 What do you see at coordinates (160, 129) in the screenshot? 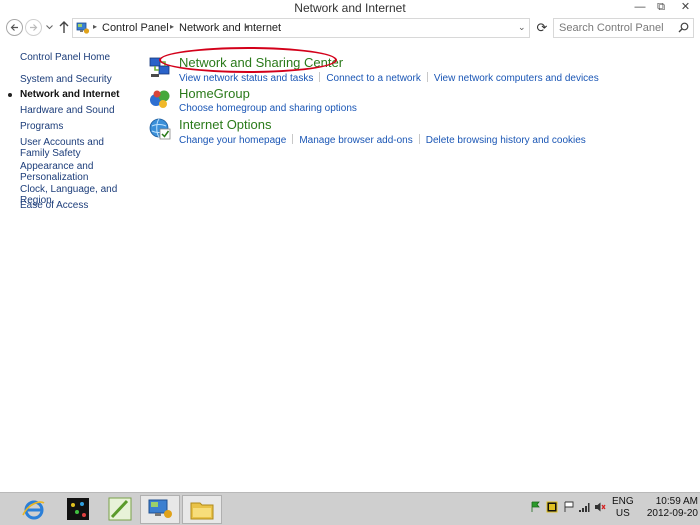
I see `internet-options-icon` at bounding box center [160, 129].